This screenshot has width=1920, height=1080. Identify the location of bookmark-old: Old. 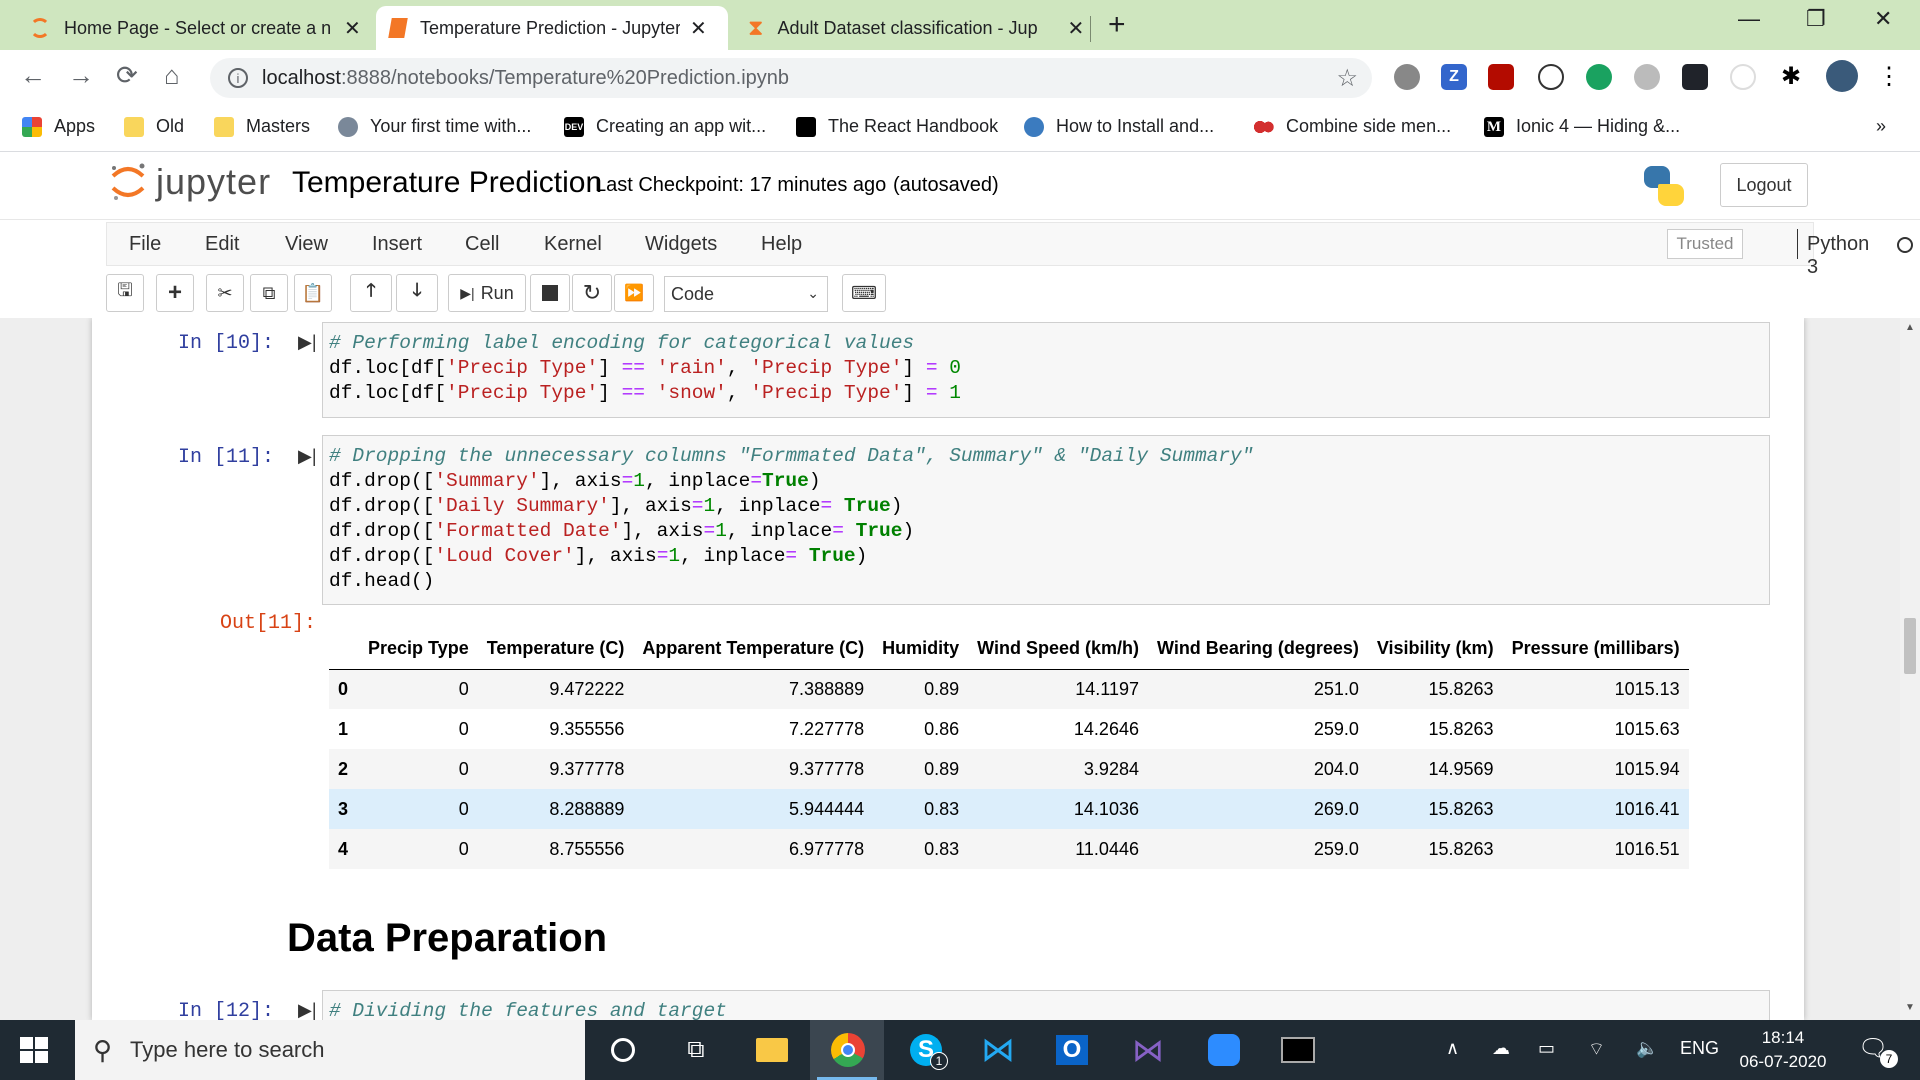
(154, 126).